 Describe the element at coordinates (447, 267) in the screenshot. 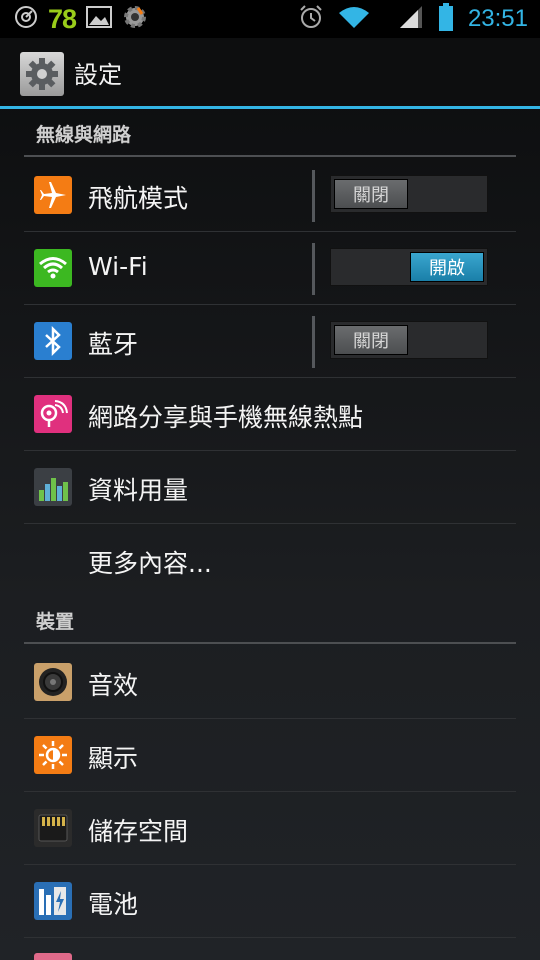

I see `toggle-thumb: 開啟` at that location.